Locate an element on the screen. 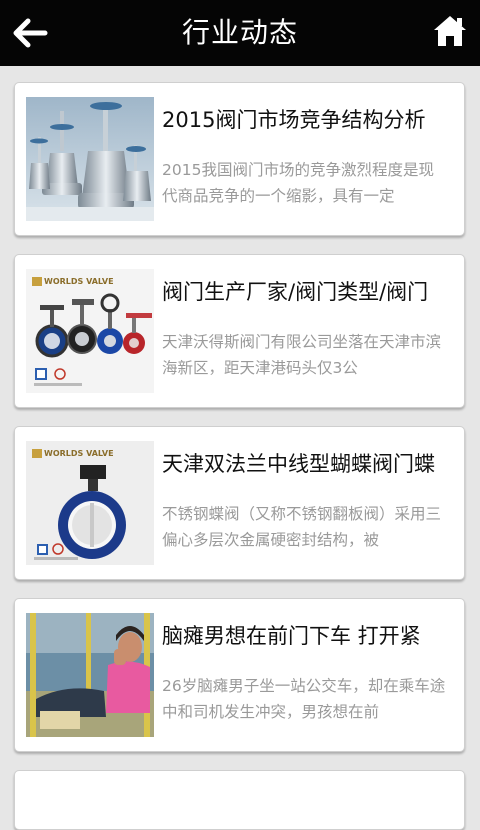  home-icon is located at coordinates (450, 31).